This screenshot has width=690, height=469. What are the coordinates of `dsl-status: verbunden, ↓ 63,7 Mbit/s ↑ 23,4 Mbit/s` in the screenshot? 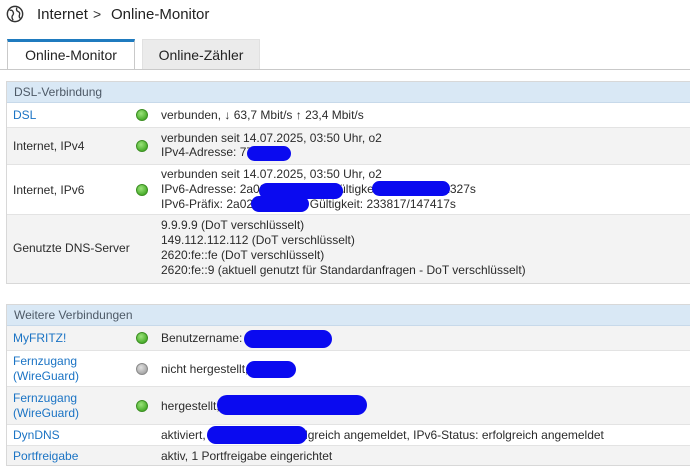 It's located at (262, 115).